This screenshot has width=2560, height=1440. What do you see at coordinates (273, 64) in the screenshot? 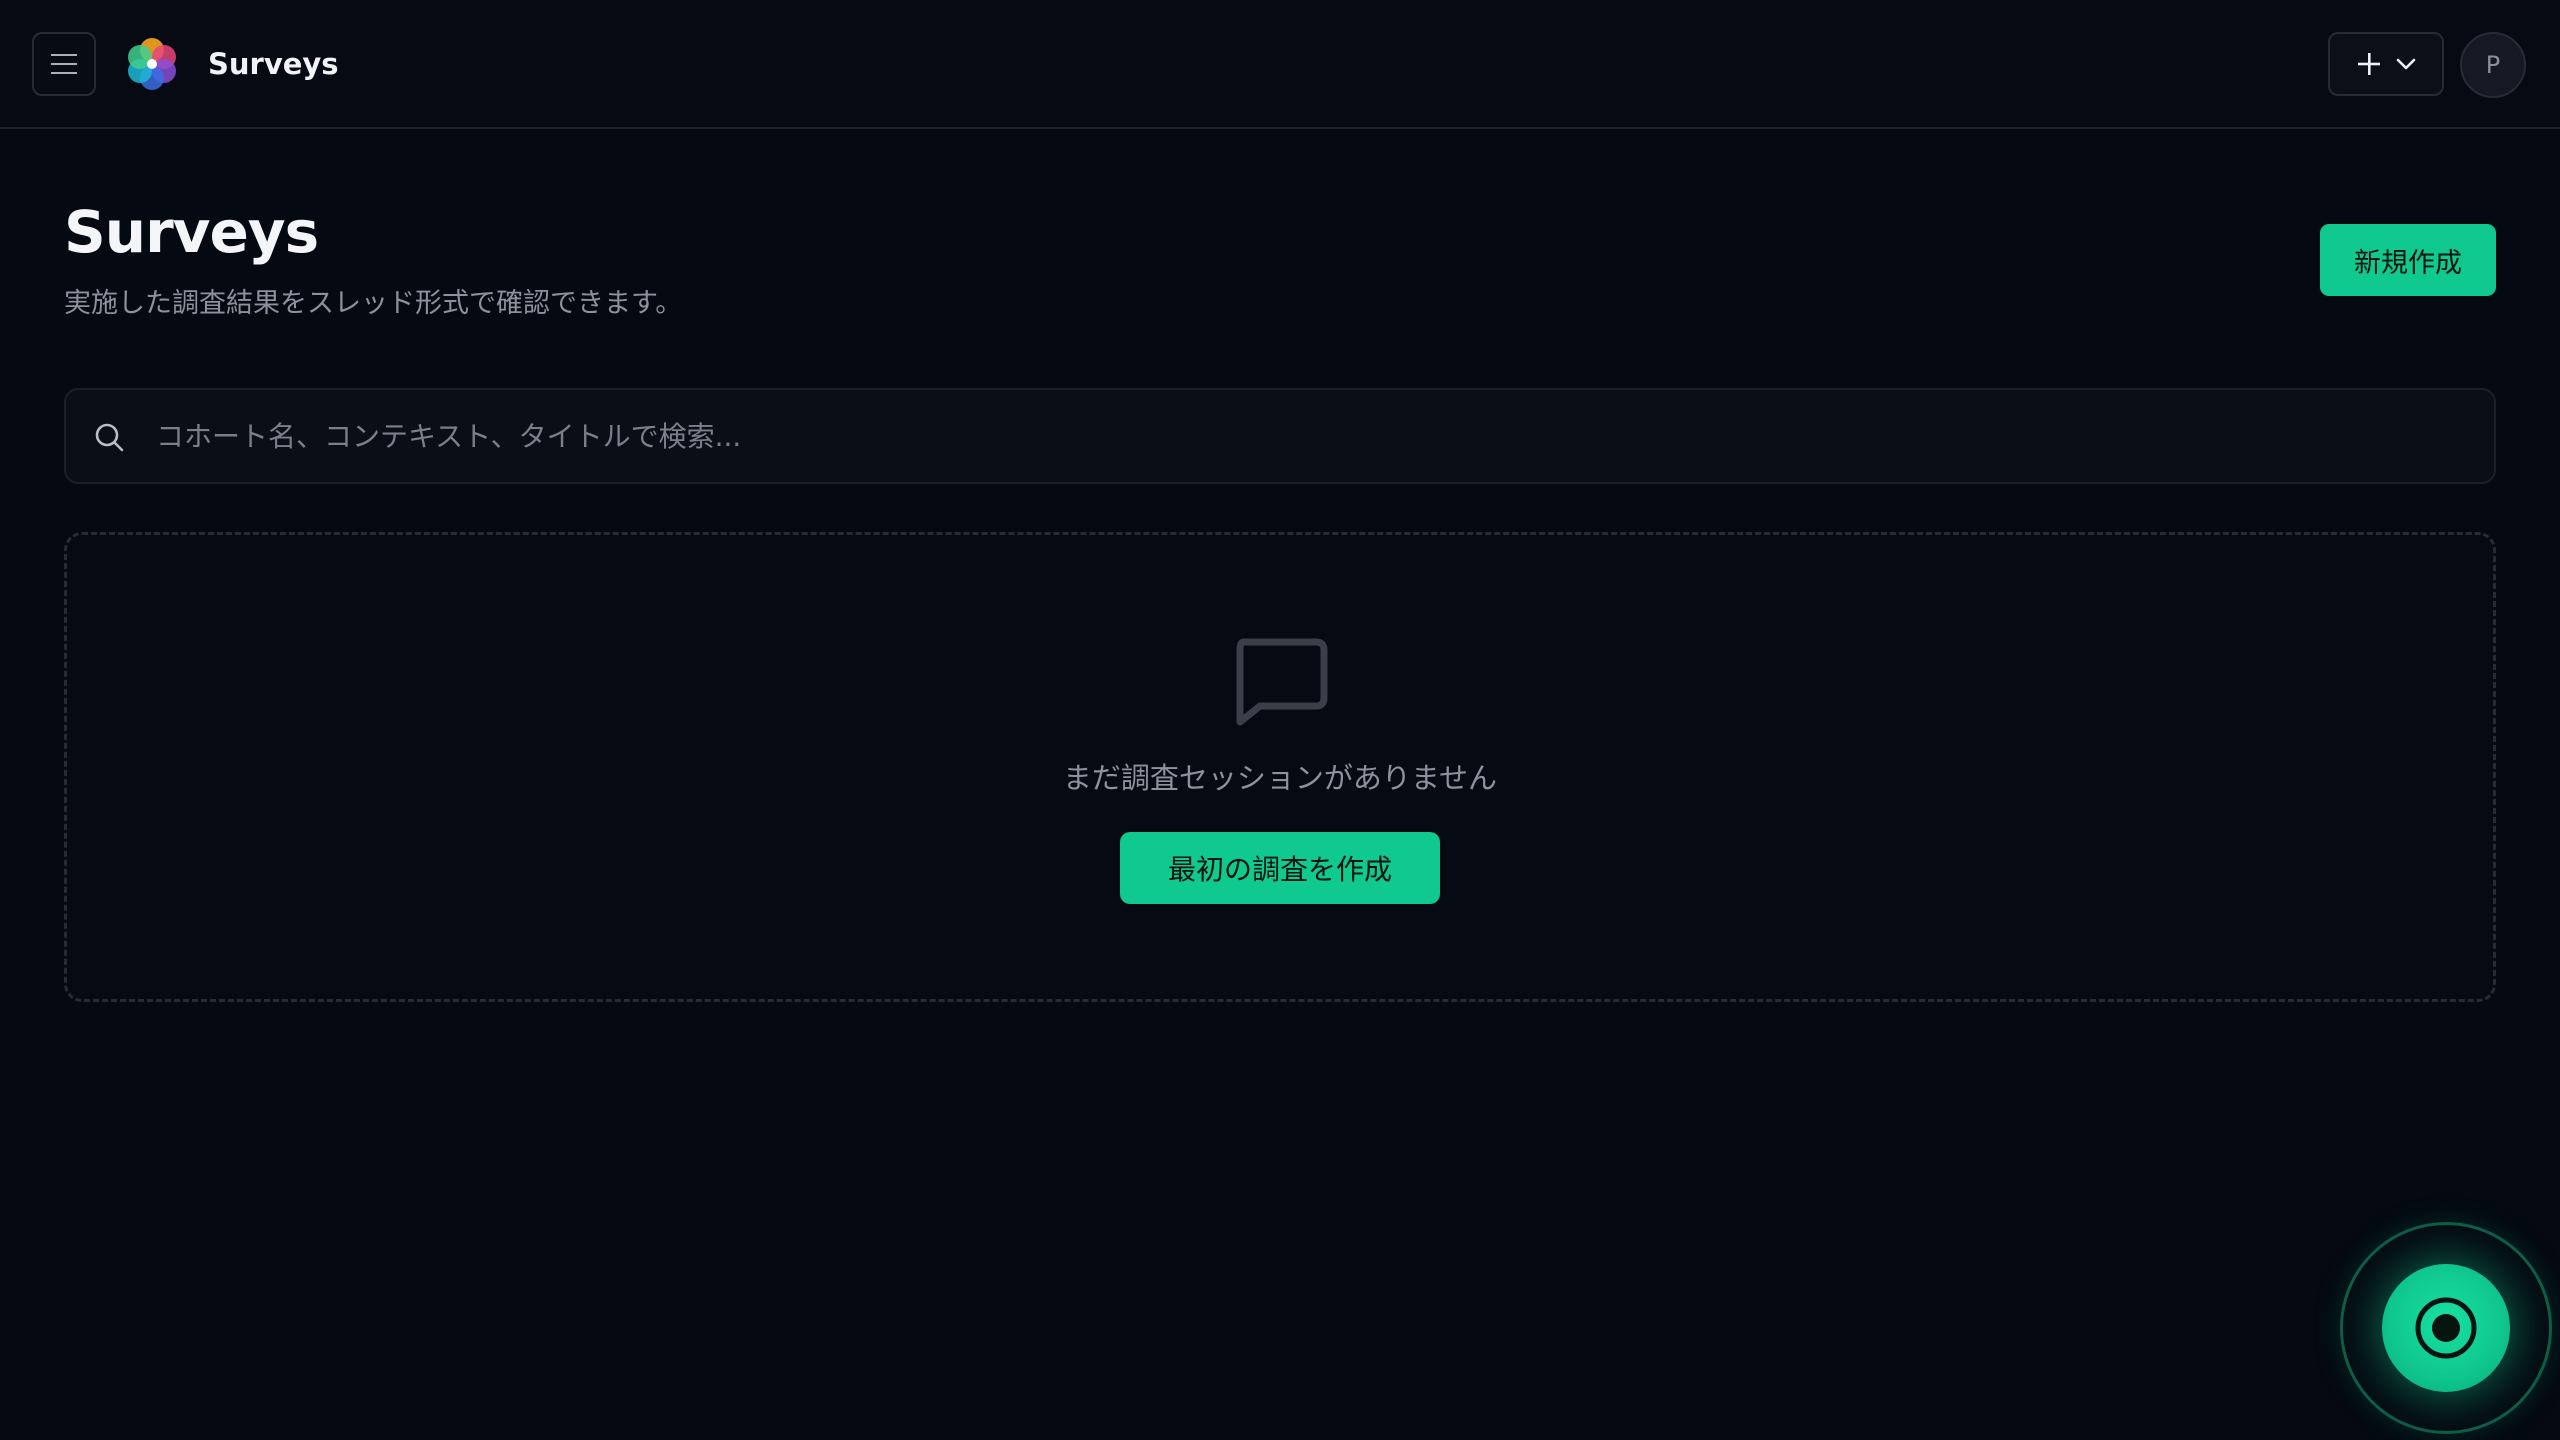
I see `app-title: Surveys` at bounding box center [273, 64].